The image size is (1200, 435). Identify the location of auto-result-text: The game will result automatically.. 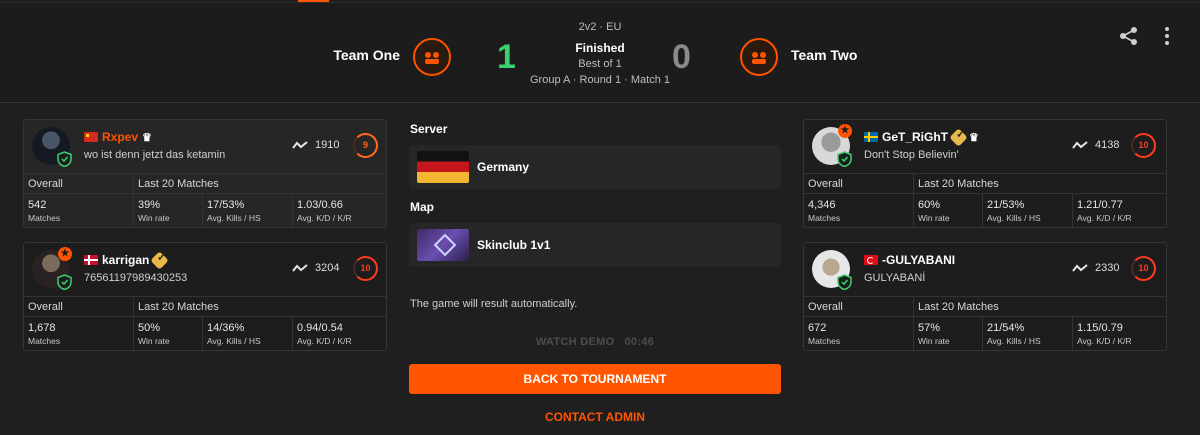
(494, 304).